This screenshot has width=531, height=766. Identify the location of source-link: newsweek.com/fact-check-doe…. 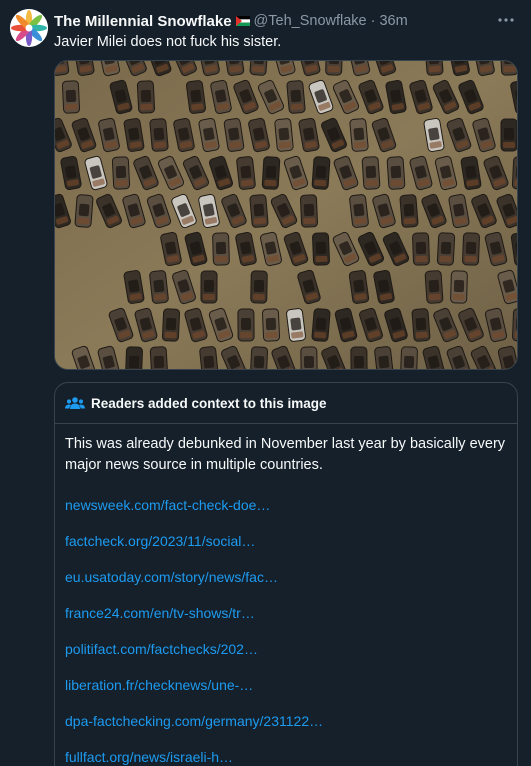
(286, 514).